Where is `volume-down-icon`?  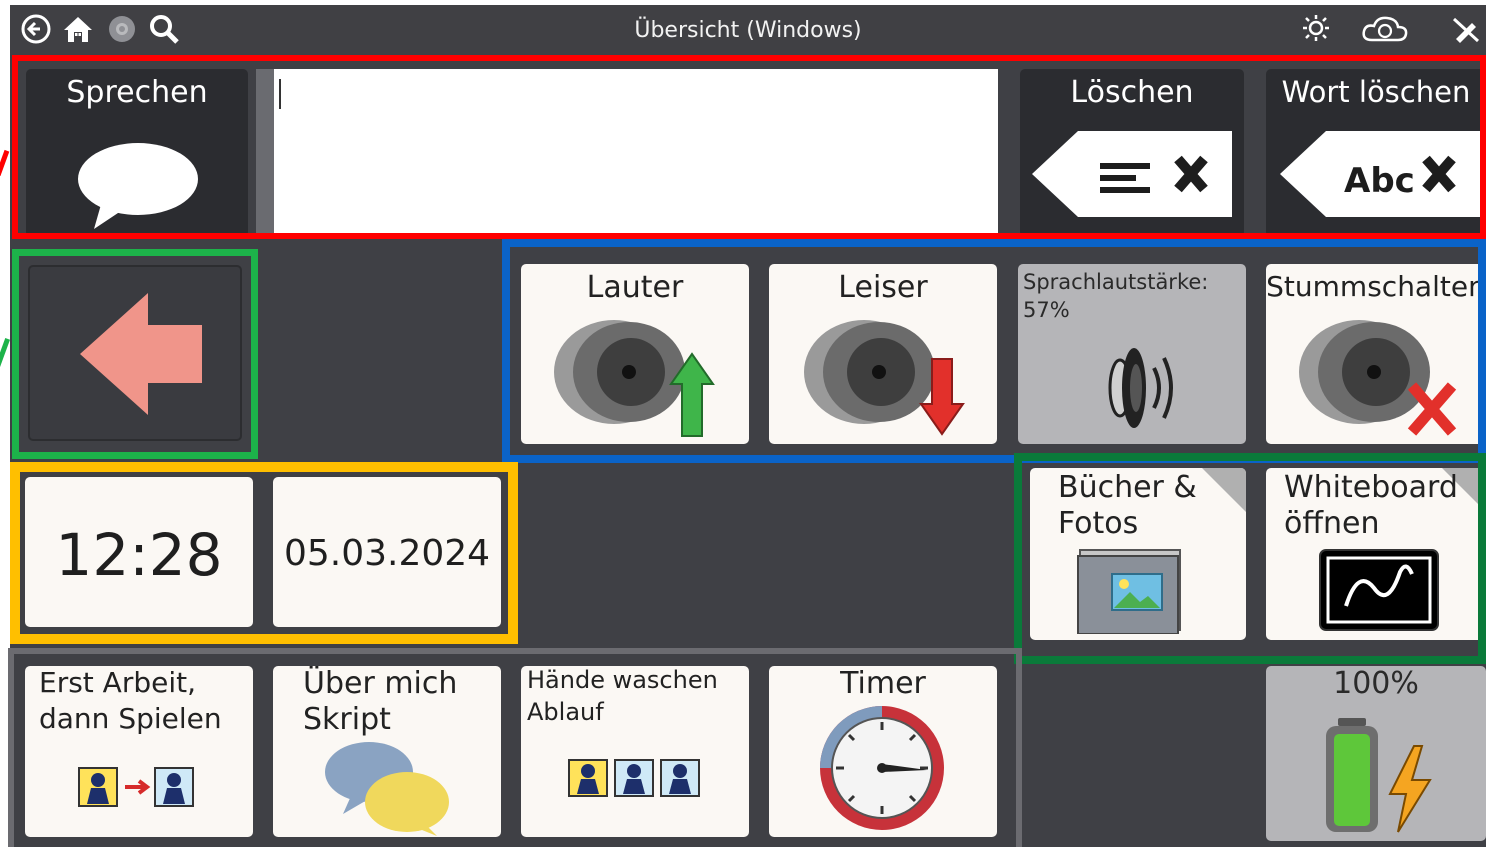
volume-down-icon is located at coordinates (884, 378).